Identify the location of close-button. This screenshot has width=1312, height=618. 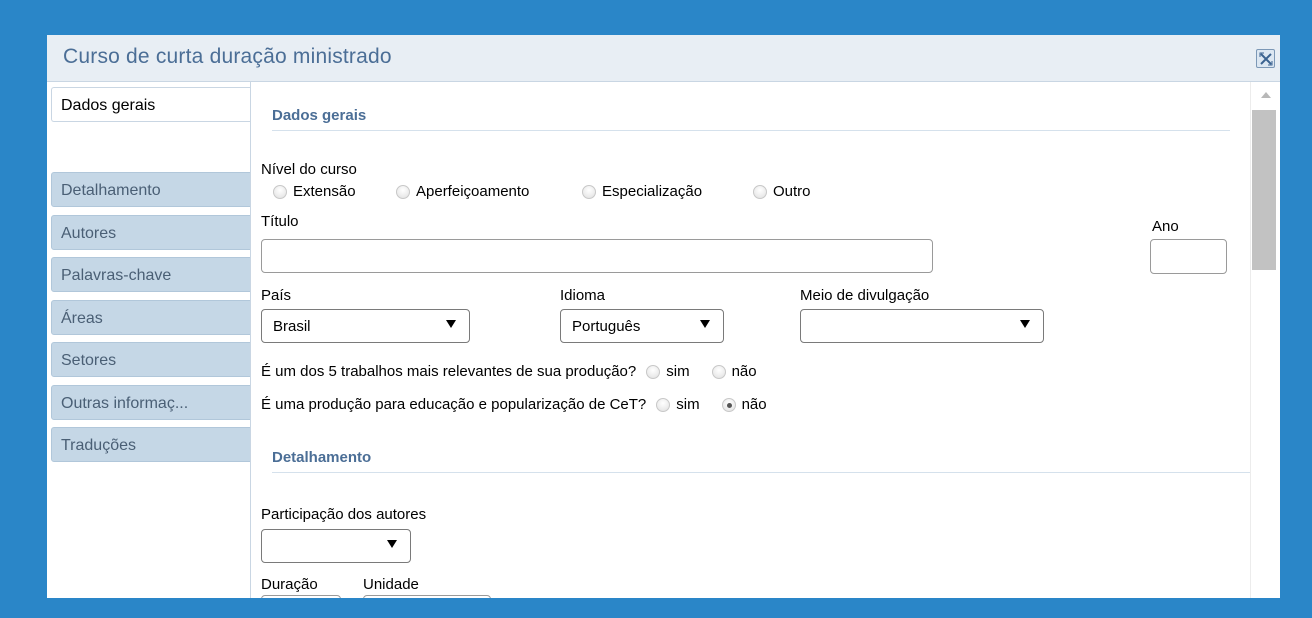
(1265, 58).